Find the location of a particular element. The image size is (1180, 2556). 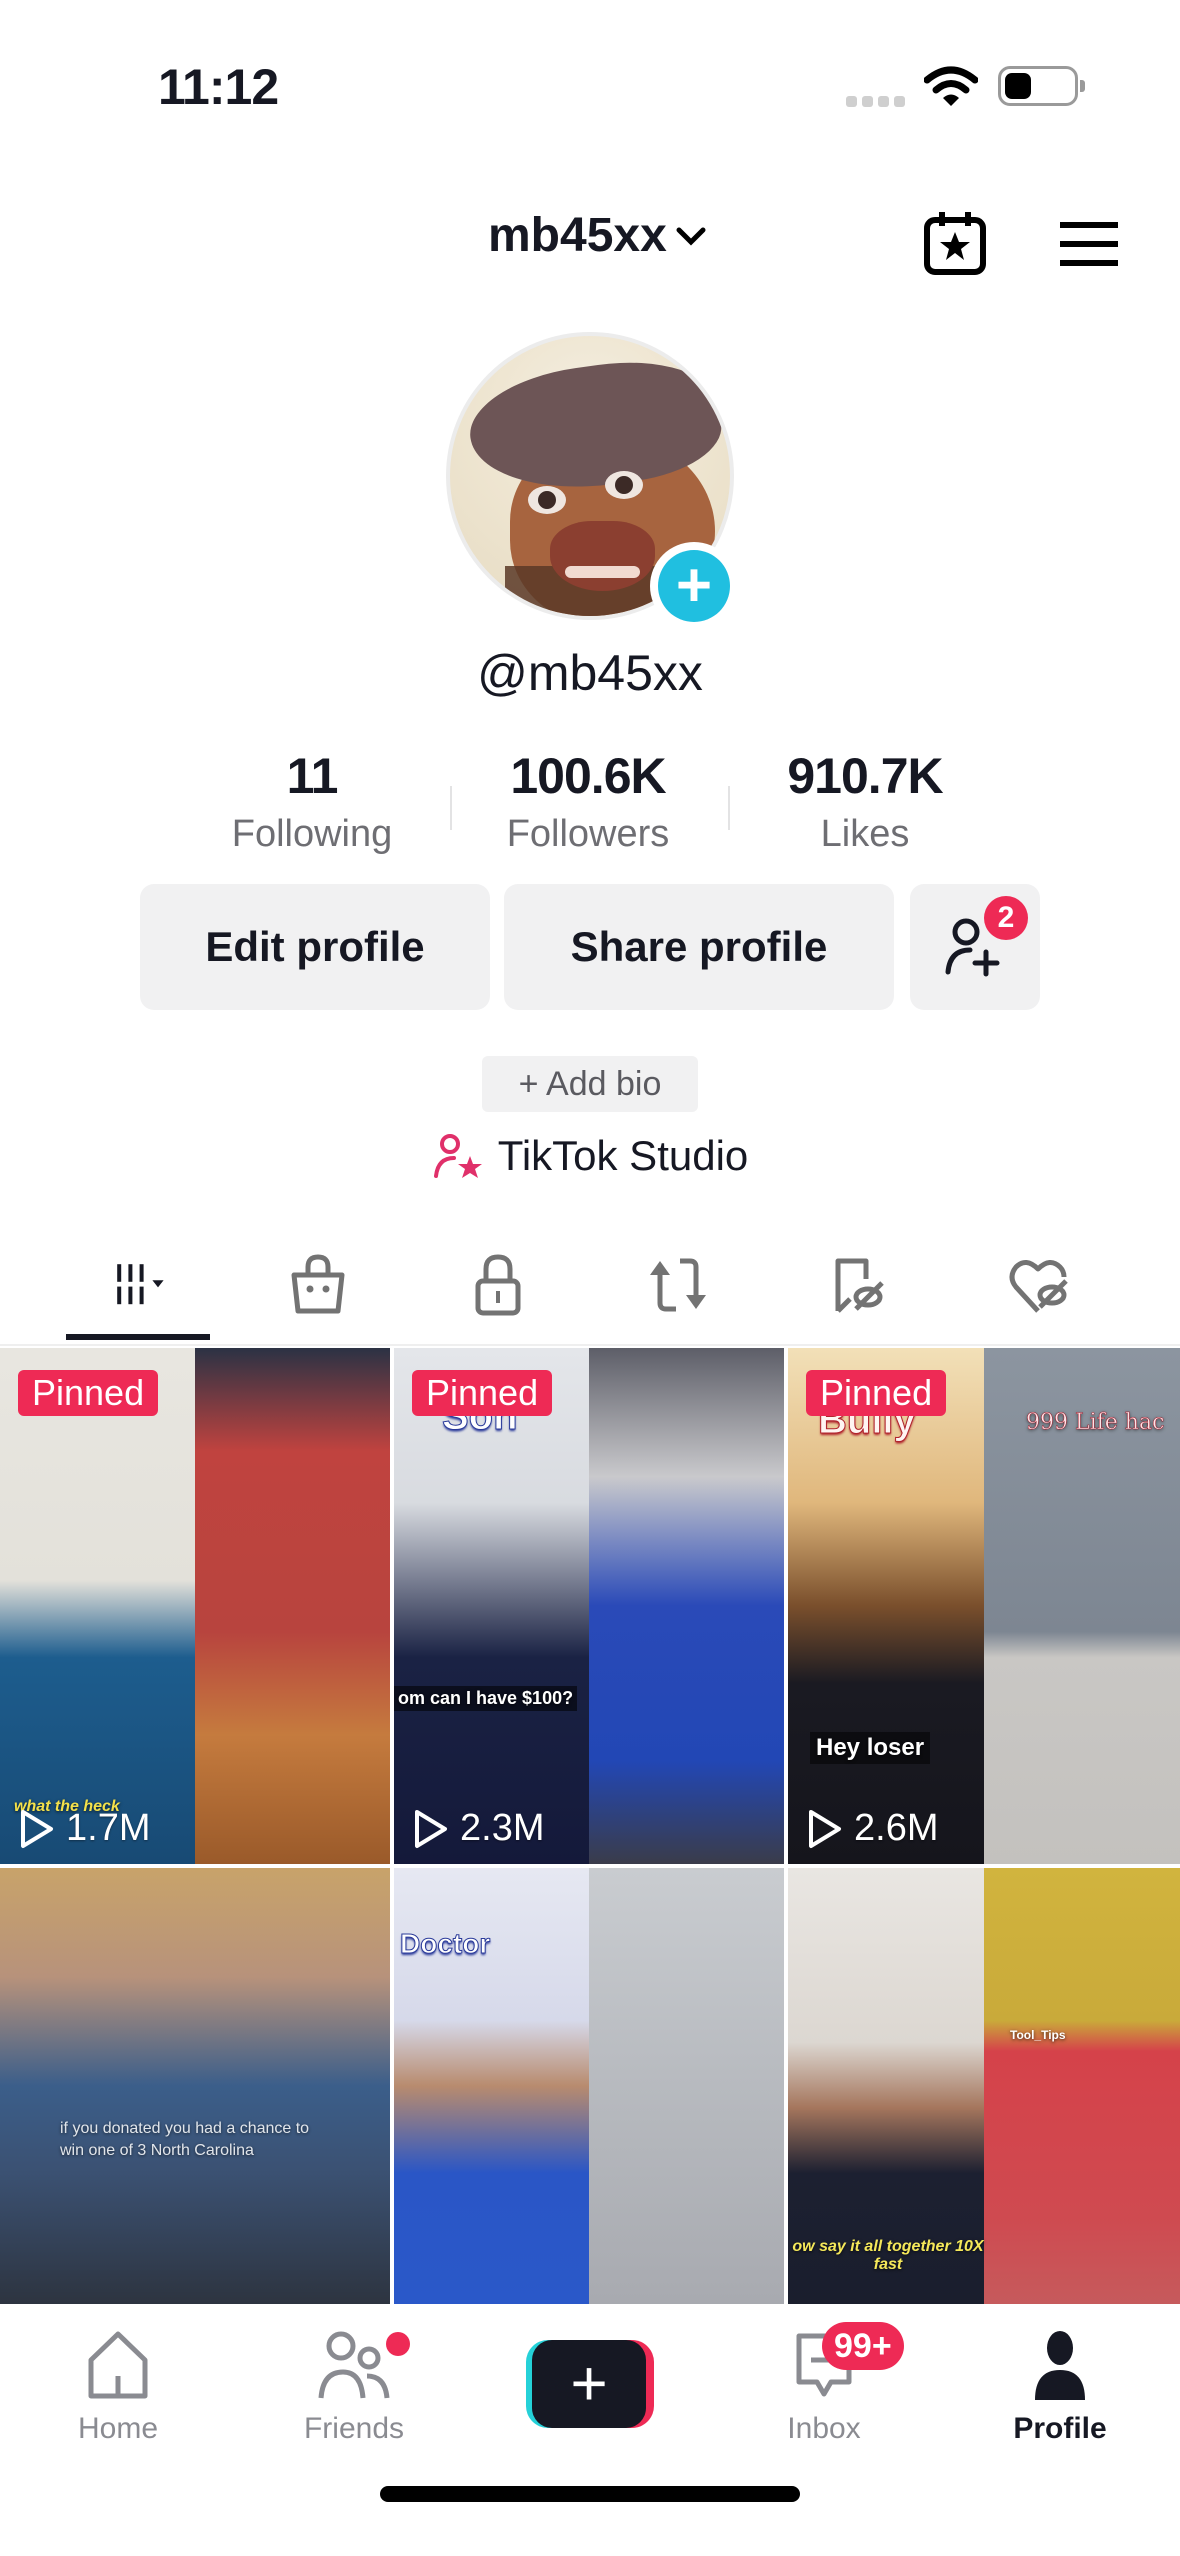

grid-icon is located at coordinates (140, 1284).